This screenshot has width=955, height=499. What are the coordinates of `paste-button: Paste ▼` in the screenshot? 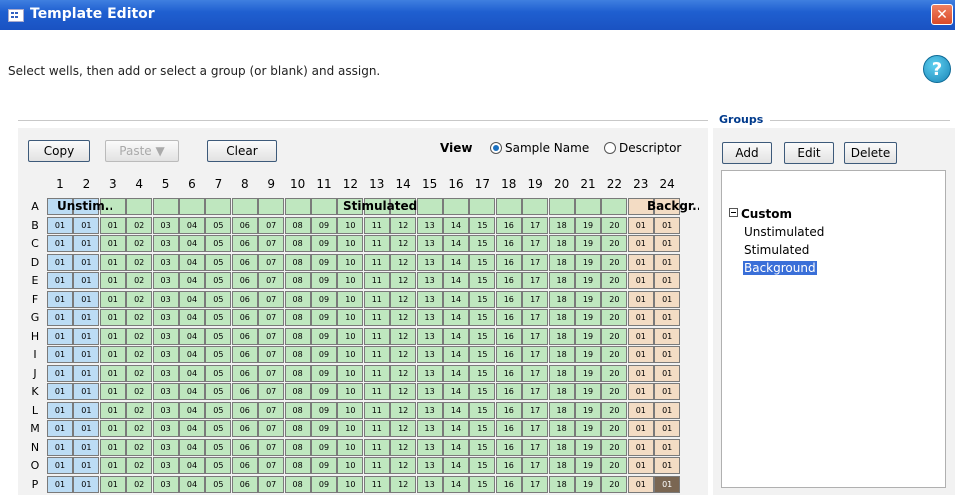 It's located at (142, 151).